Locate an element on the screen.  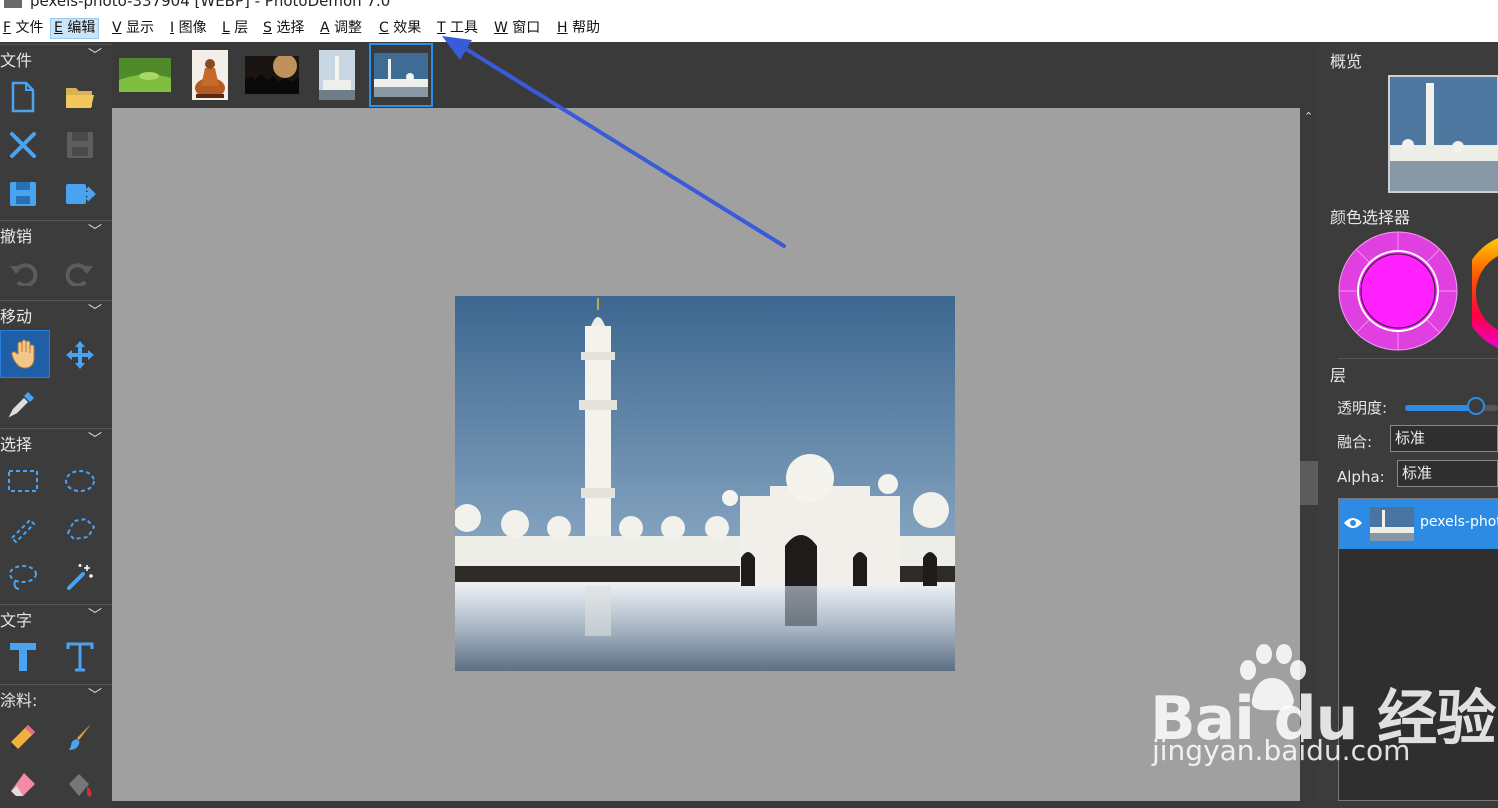
rect-select-button is located at coordinates (23, 481).